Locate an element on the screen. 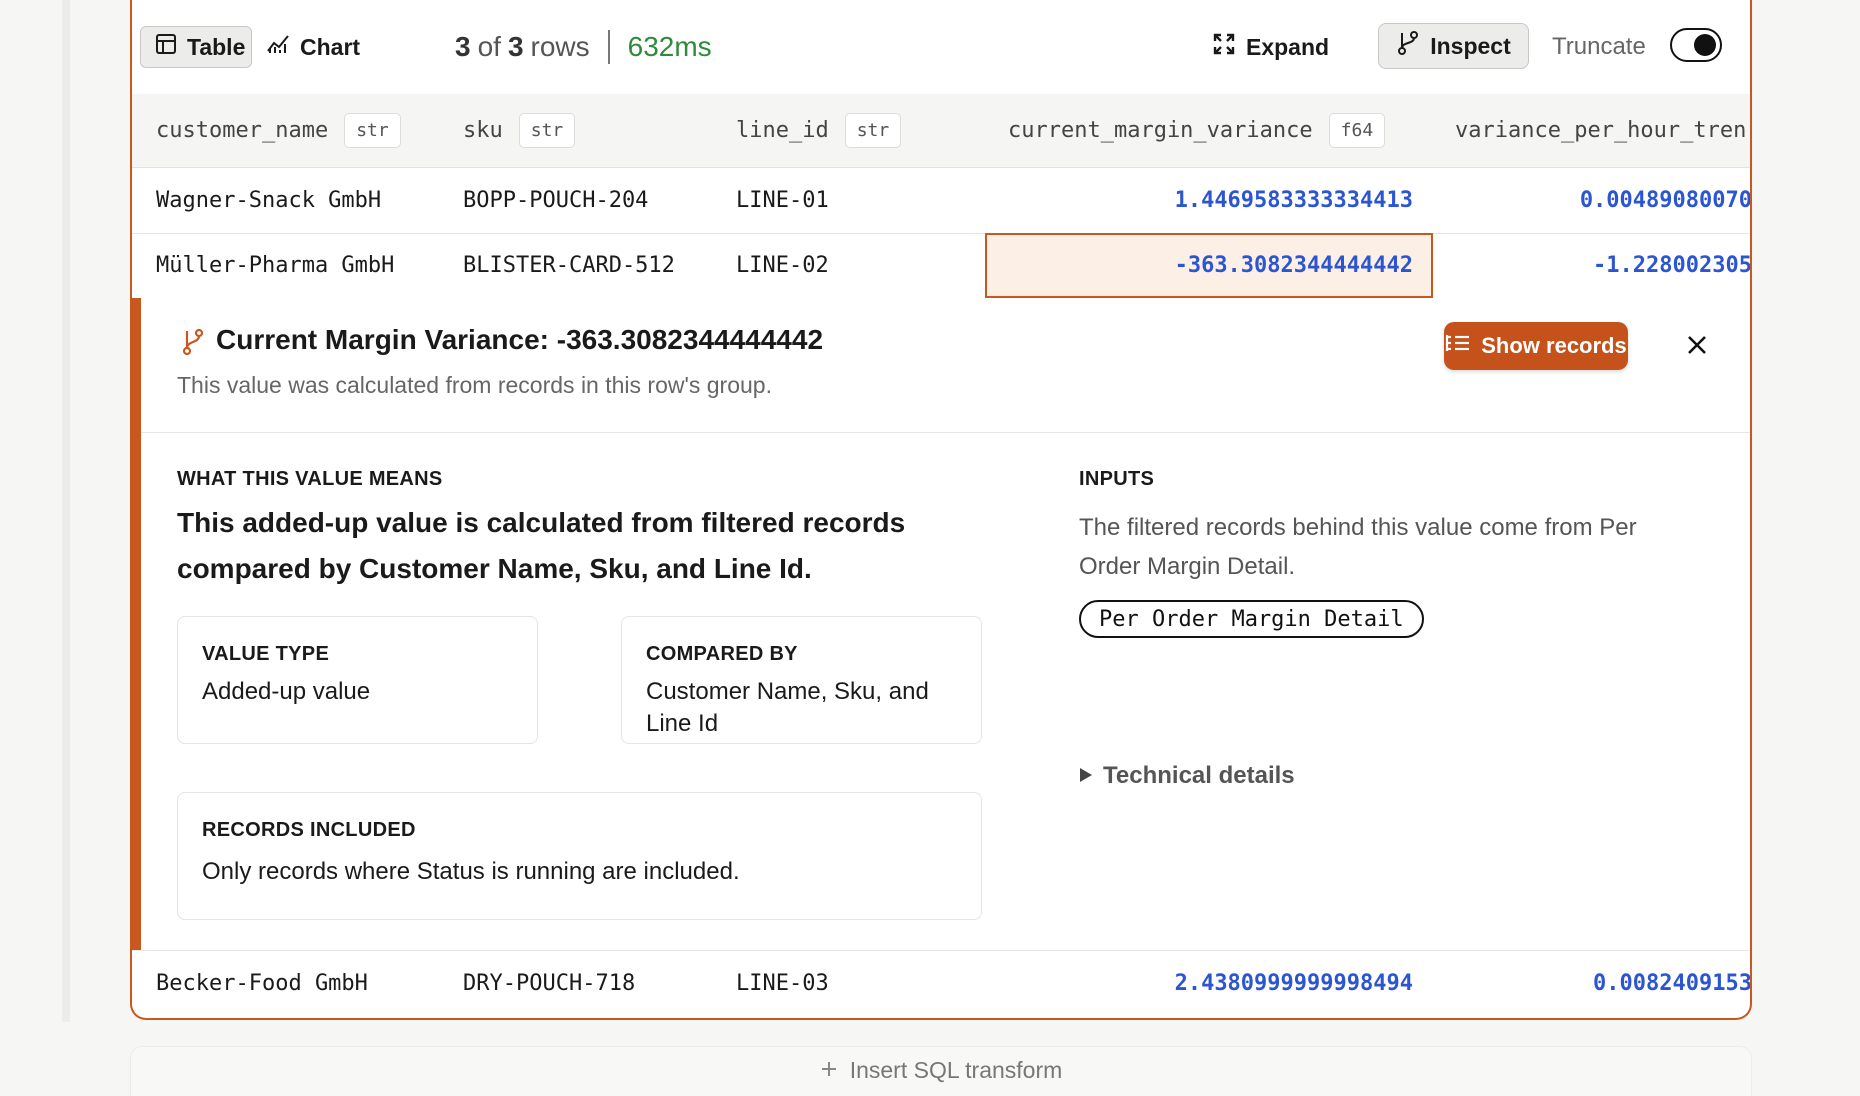 The width and height of the screenshot is (1860, 1096). table-icon is located at coordinates (166, 47).